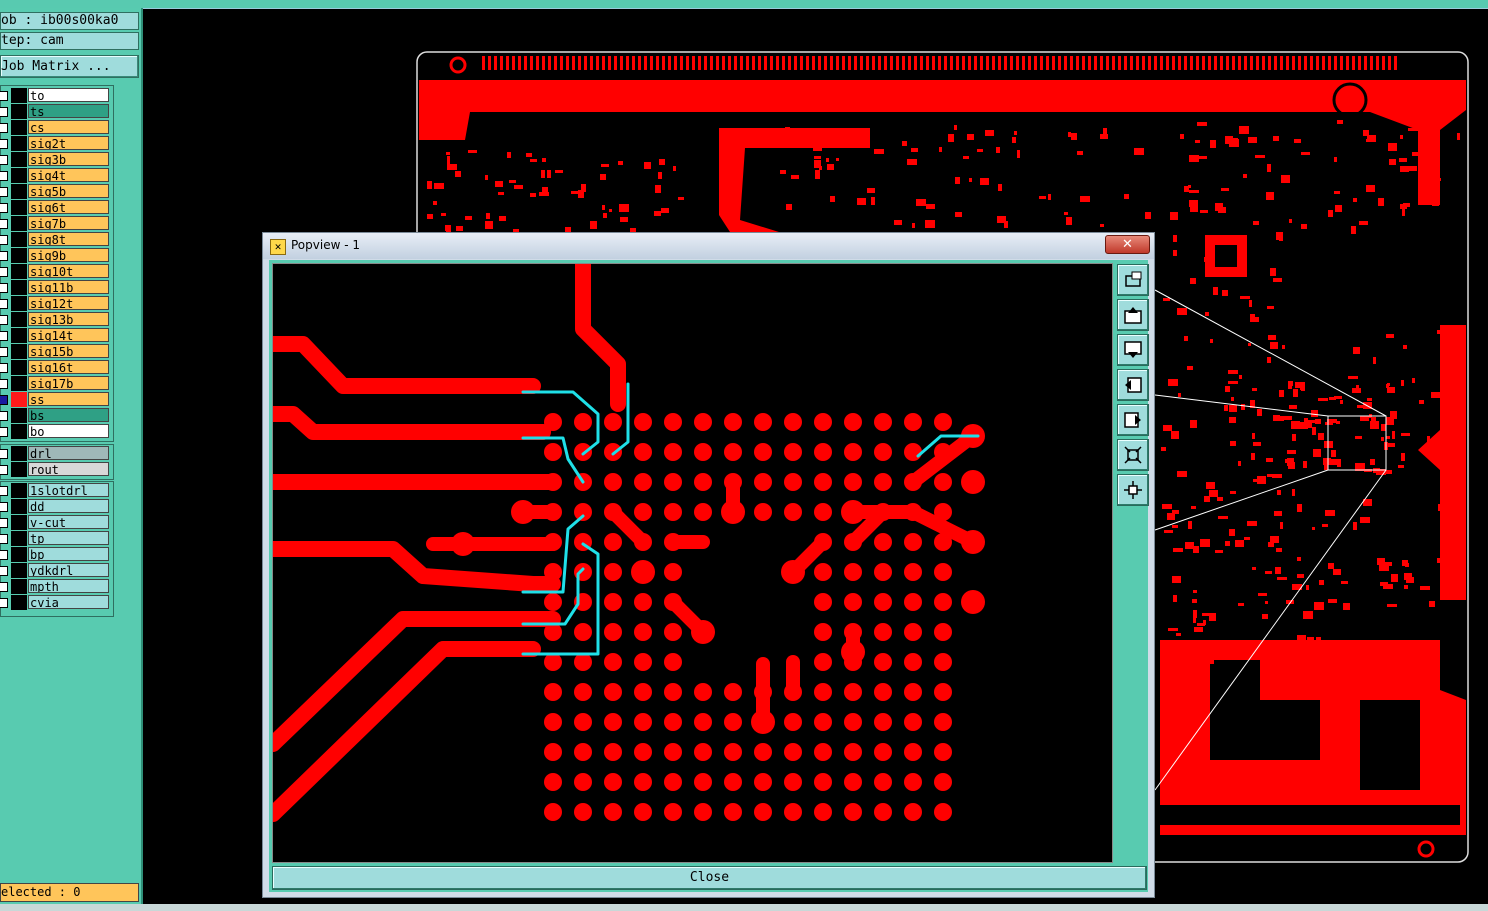 This screenshot has height=911, width=1488. I want to click on layer-row: drl, so click(56, 454).